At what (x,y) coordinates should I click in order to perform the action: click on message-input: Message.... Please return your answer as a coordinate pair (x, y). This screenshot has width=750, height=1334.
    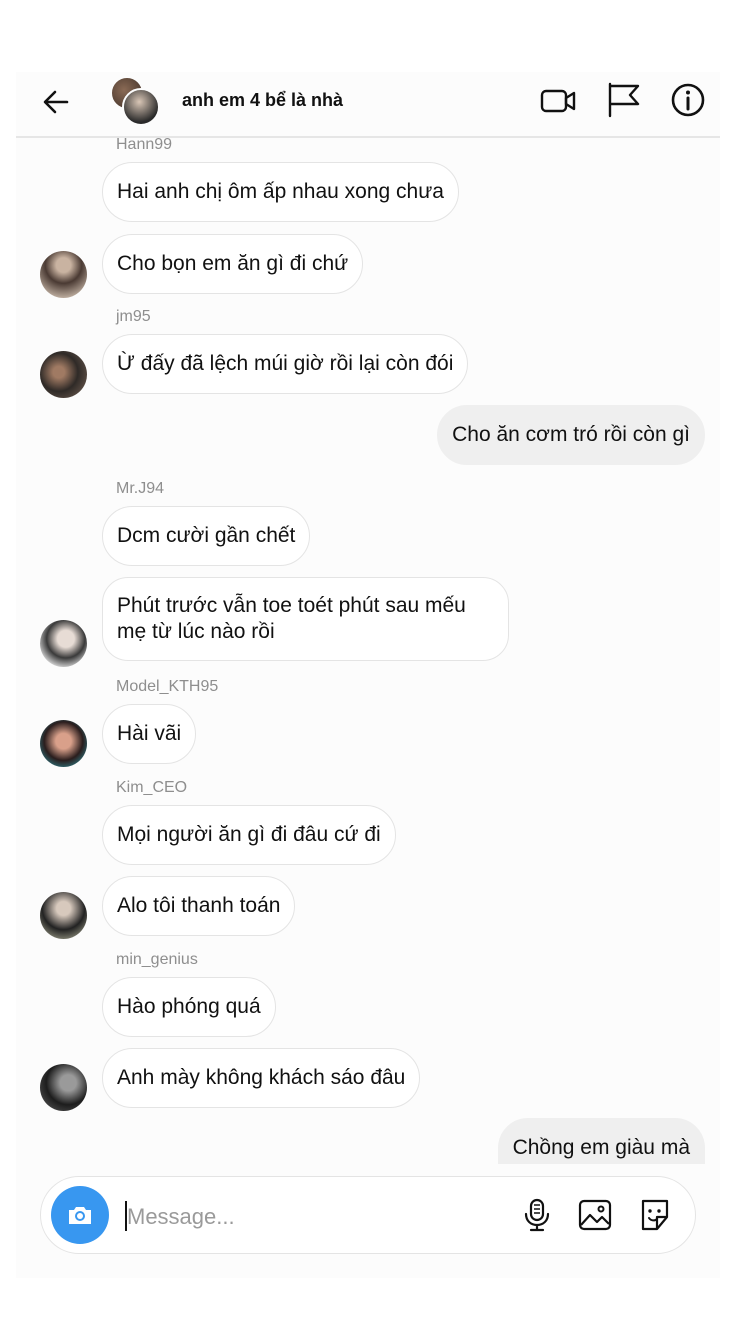
    Looking at the image, I should click on (181, 1217).